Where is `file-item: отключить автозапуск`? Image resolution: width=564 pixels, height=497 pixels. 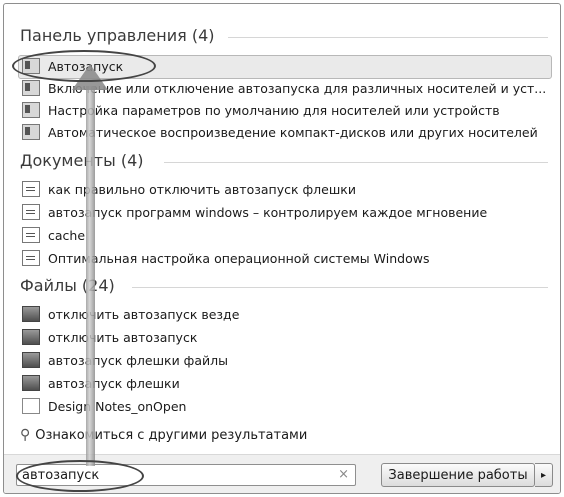
file-item: отключить автозапуск is located at coordinates (109, 337).